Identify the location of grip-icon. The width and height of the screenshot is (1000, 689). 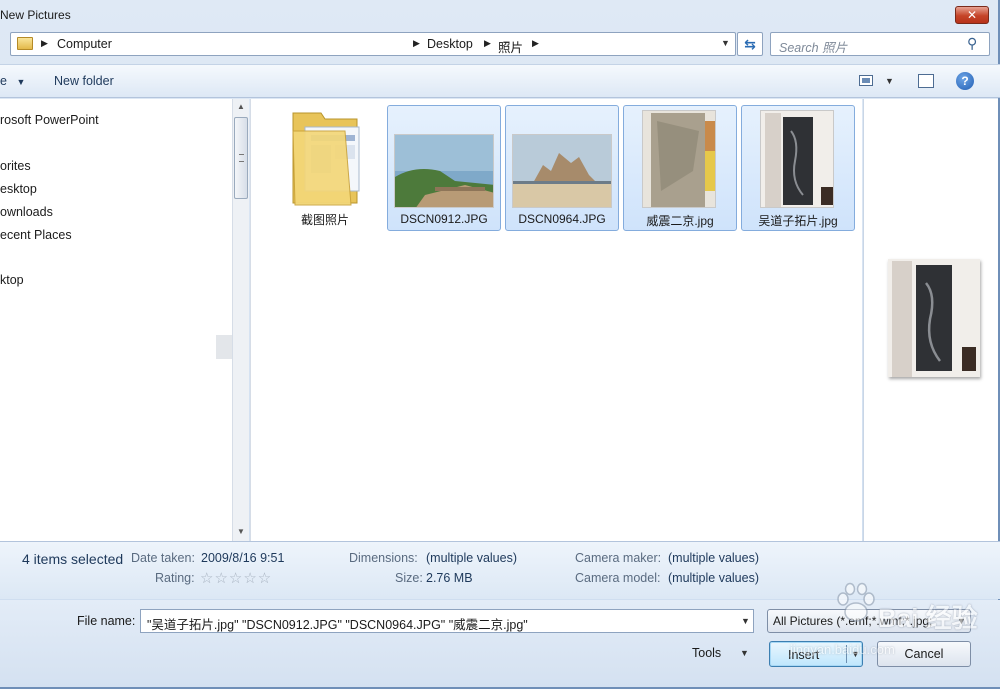
(241, 158).